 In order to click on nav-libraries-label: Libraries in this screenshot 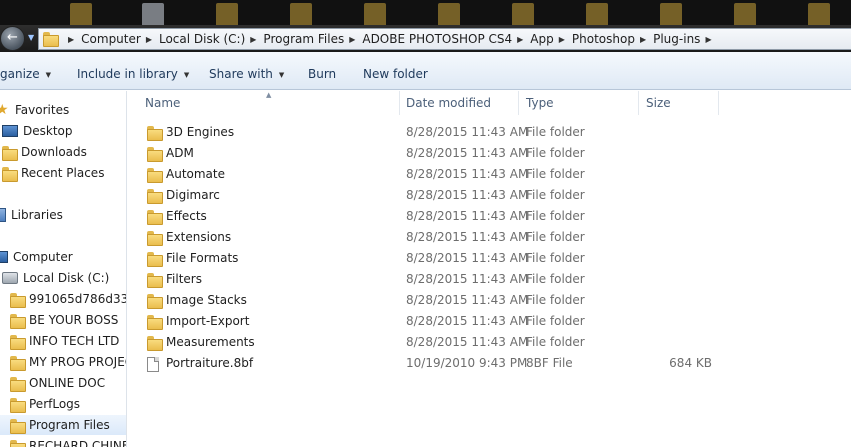, I will do `click(37, 215)`.